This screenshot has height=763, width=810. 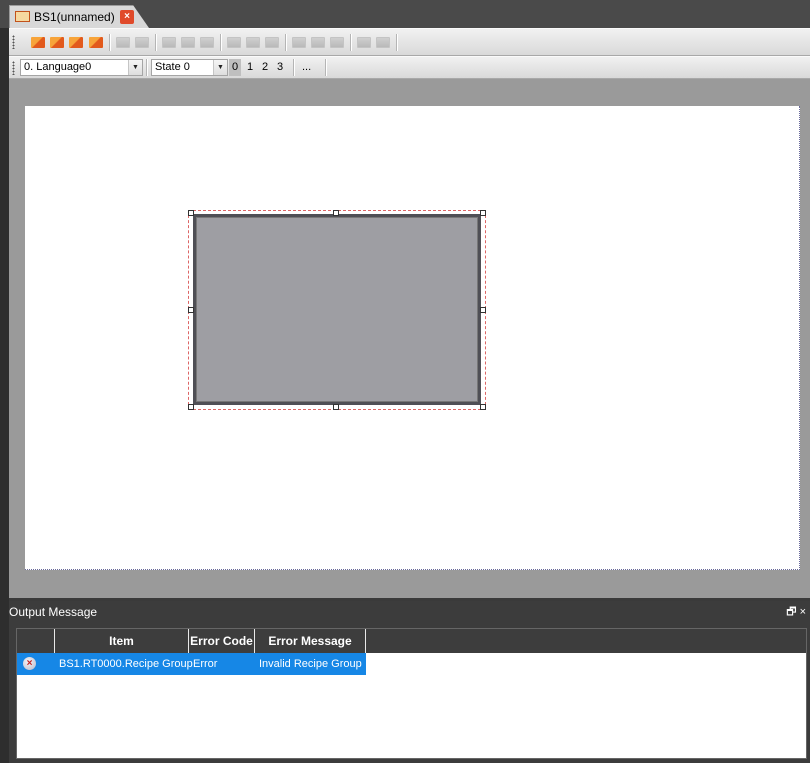 What do you see at coordinates (250, 67) in the screenshot?
I see `state-button-1: 1` at bounding box center [250, 67].